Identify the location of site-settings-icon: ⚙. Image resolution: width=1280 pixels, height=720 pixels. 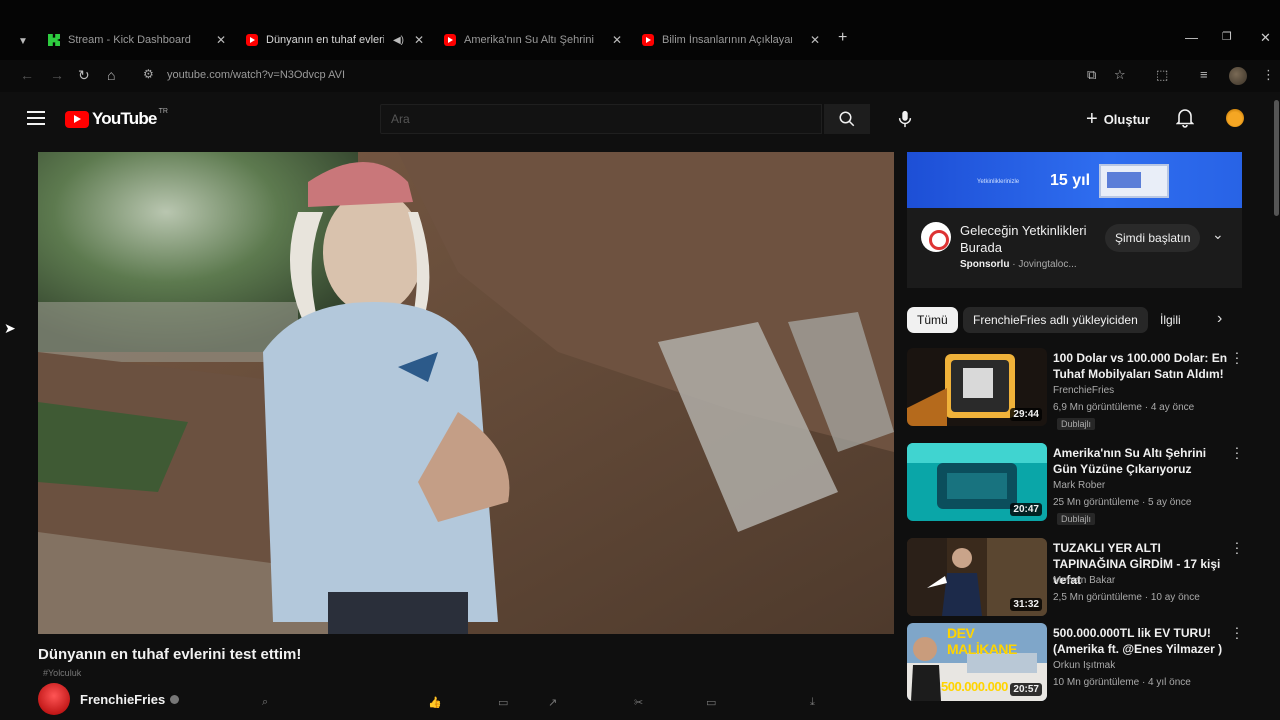
(148, 74).